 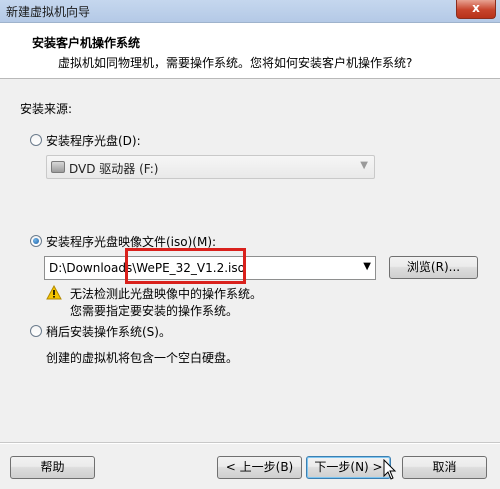 I want to click on radio-iso-image, so click(x=36, y=241).